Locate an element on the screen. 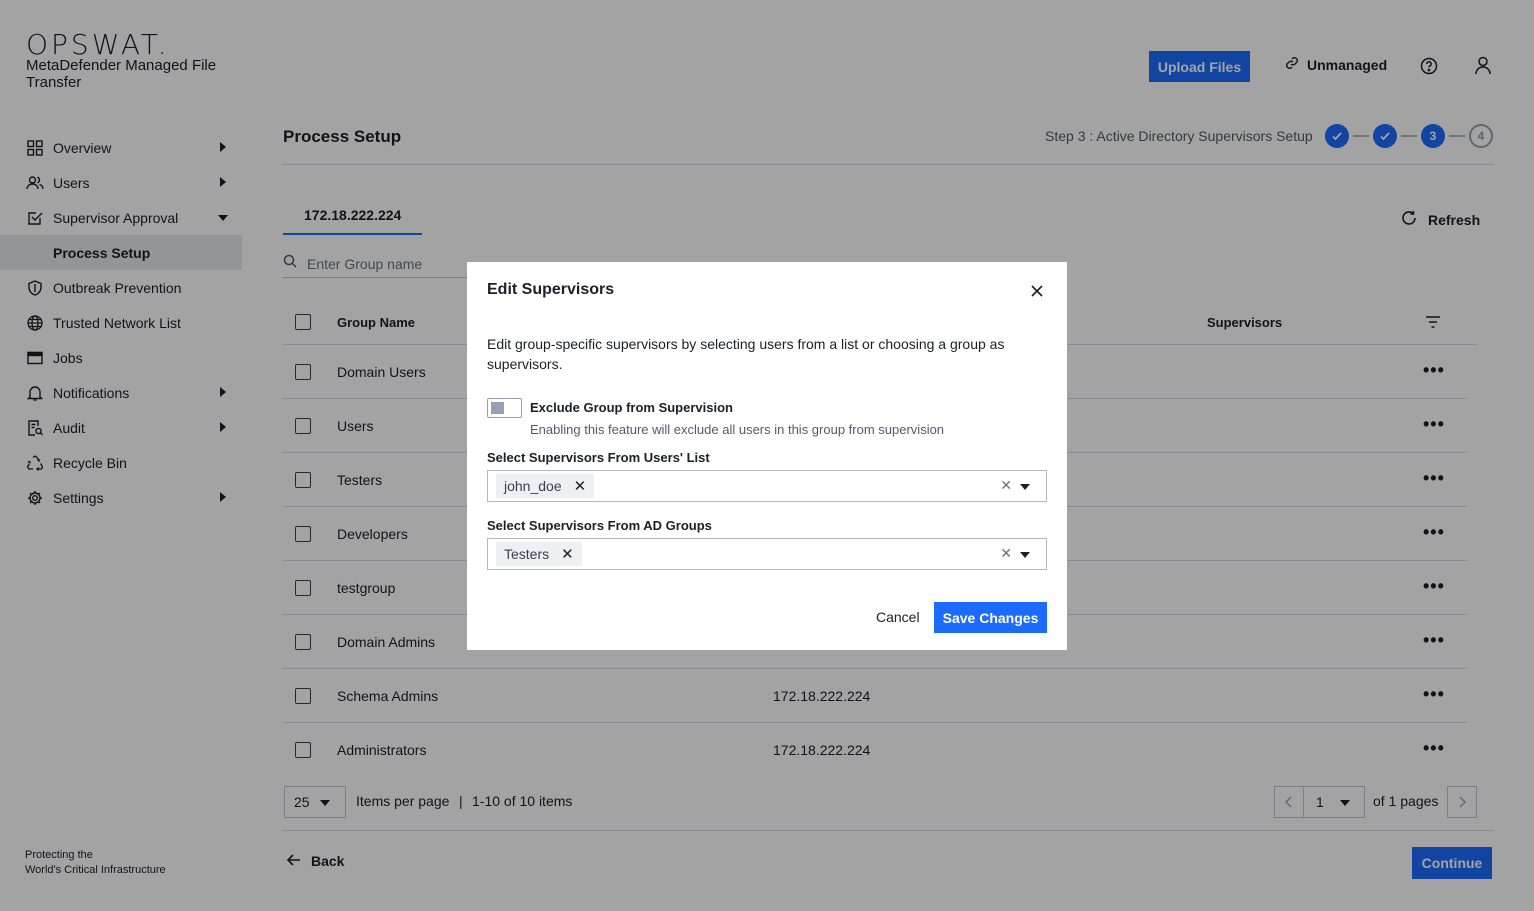  groups-multiselect: Testers ✕ ✕ is located at coordinates (767, 554).